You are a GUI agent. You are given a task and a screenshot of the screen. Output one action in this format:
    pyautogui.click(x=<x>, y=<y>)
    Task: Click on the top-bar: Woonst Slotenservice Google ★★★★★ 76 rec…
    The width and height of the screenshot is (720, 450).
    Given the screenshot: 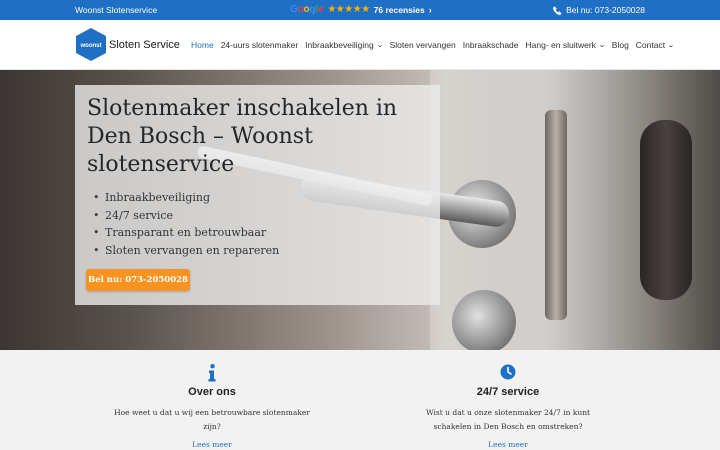 What is the action you would take?
    pyautogui.click(x=360, y=10)
    